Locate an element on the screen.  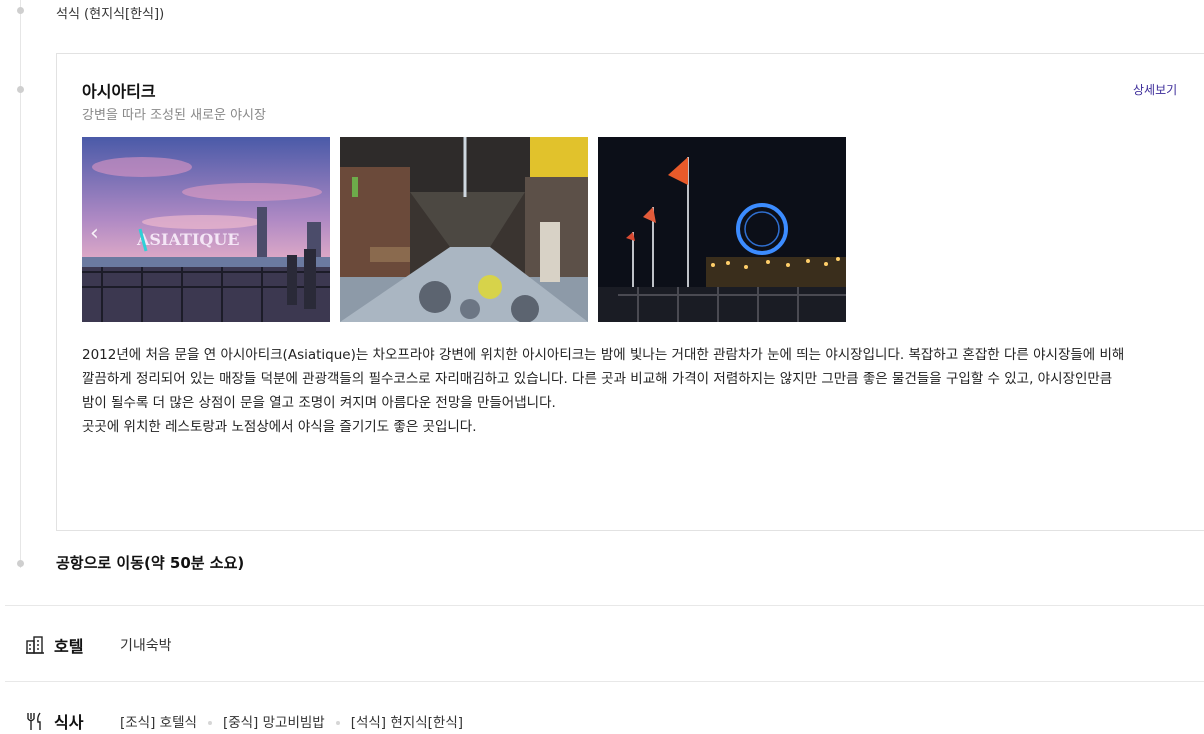
attraction-subtitle: 강변을 따라 조성된 새로운 야시장 is located at coordinates (174, 115).